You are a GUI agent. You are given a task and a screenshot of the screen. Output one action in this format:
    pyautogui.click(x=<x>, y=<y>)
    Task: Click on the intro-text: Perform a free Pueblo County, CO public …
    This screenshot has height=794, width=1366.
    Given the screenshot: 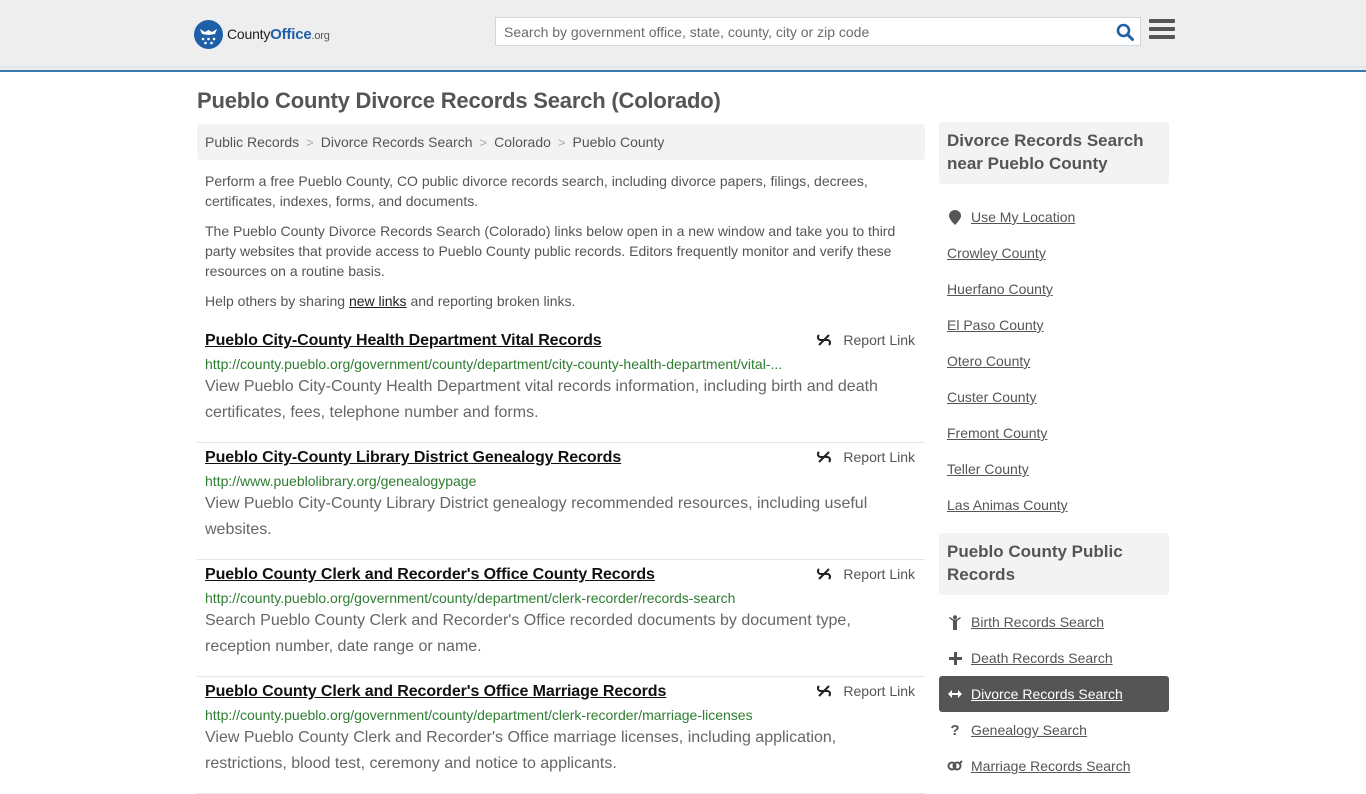 What is the action you would take?
    pyautogui.click(x=561, y=246)
    